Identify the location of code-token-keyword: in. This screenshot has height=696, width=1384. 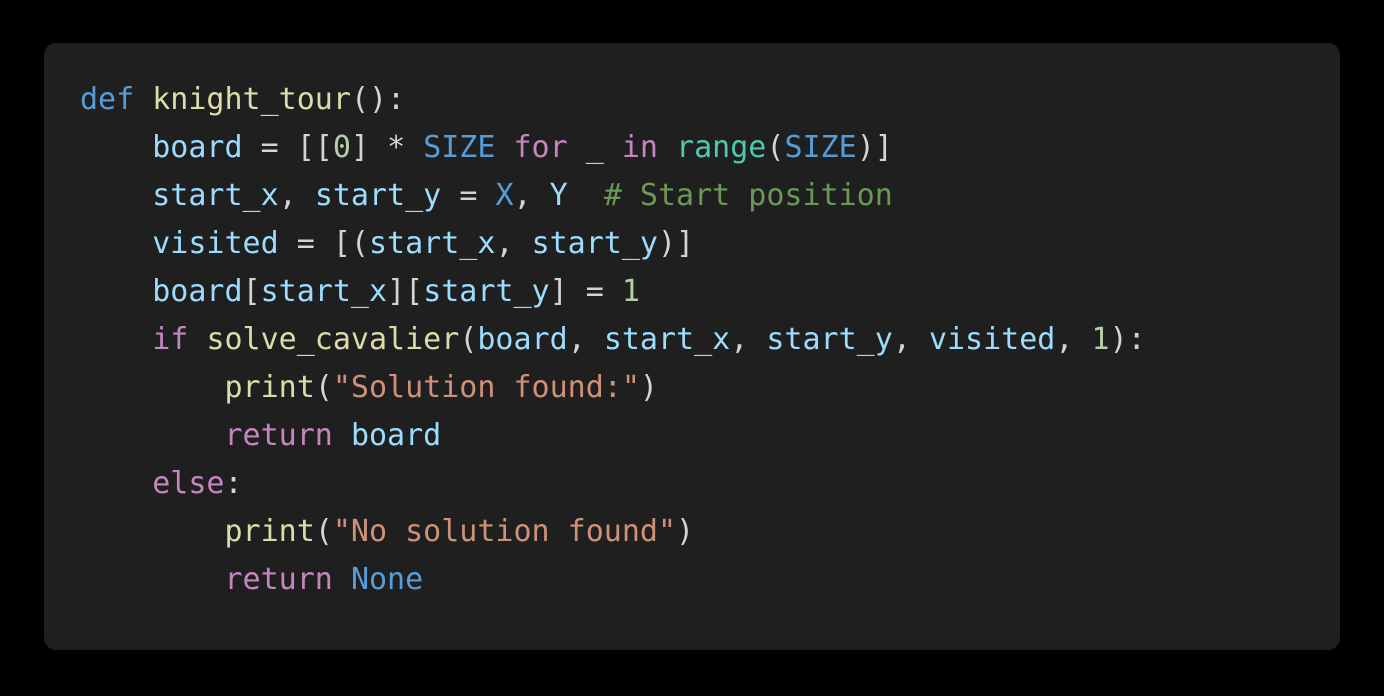
(639, 147).